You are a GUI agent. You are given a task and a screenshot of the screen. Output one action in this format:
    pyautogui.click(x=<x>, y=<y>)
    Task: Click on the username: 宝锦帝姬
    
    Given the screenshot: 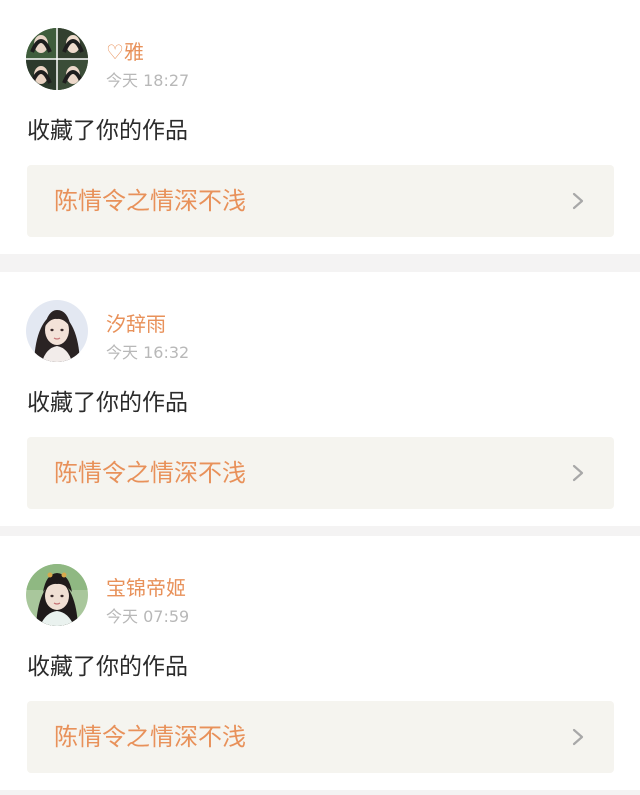 What is the action you would take?
    pyautogui.click(x=146, y=588)
    